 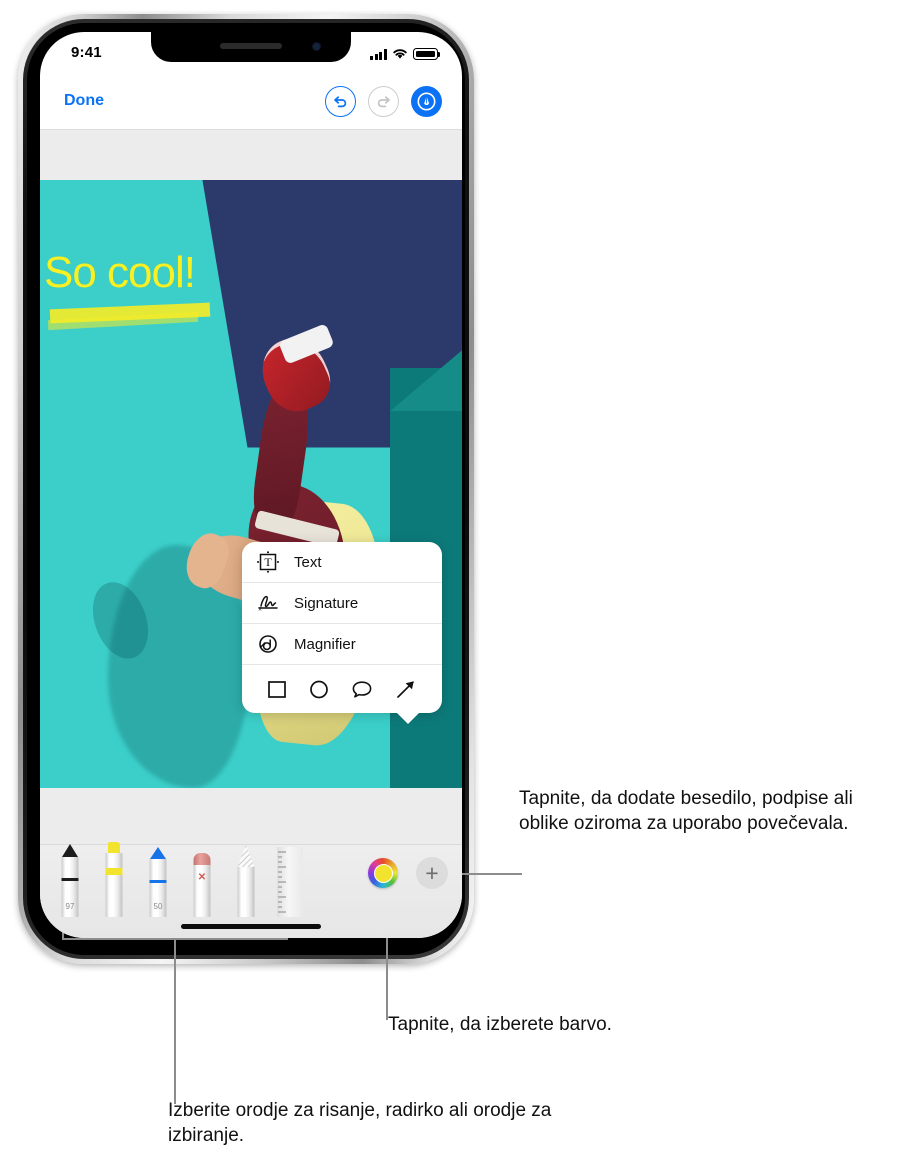 I want to click on nav-actions, so click(x=383, y=101).